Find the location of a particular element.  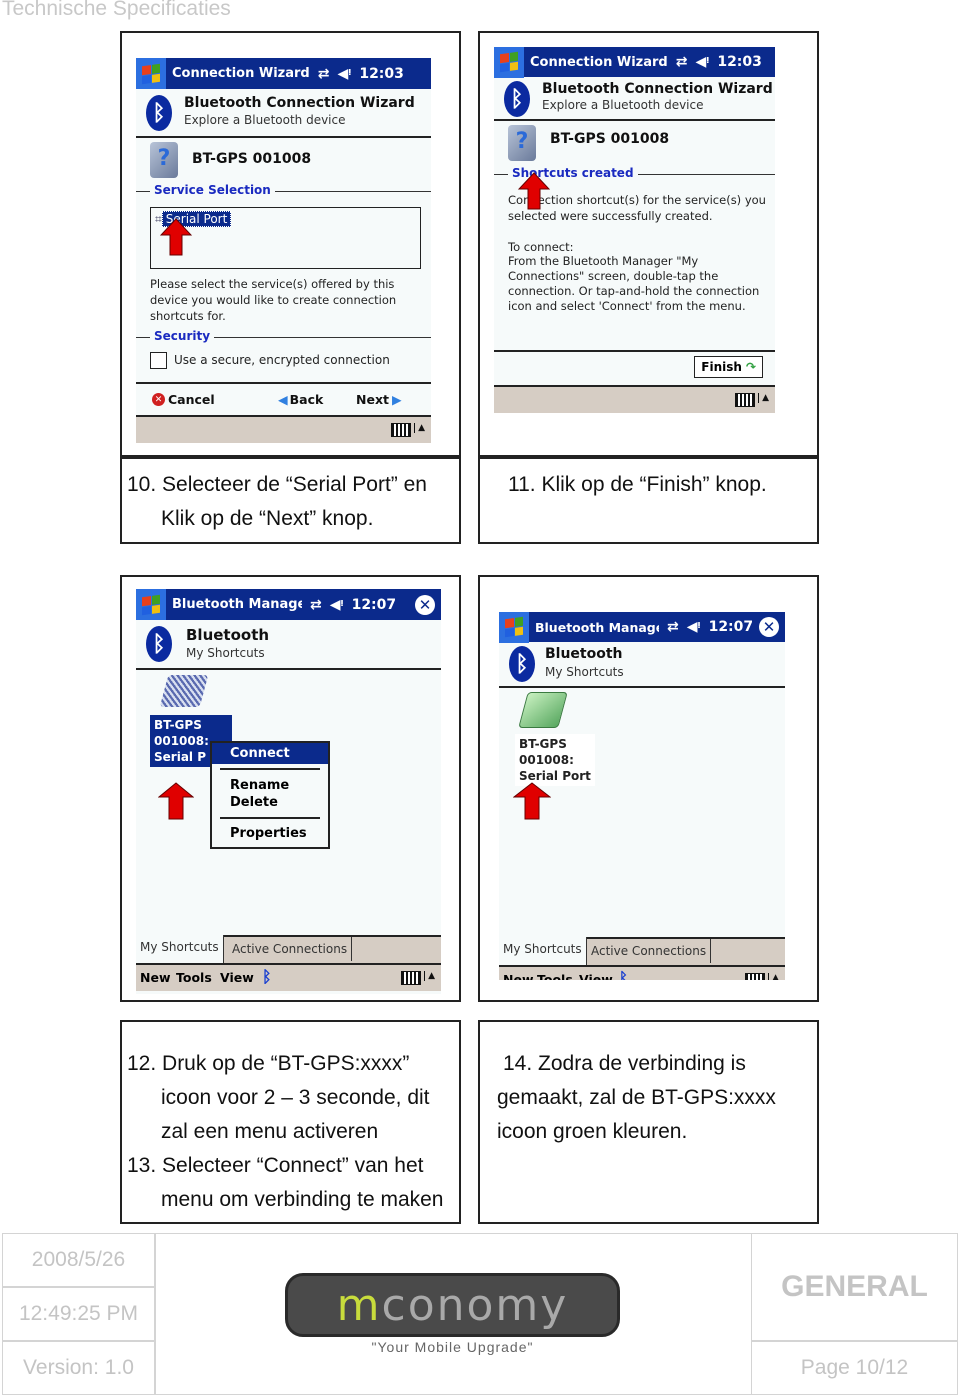

command-bar: ✕ Cancel ◀ Back Next ▶ is located at coordinates (283, 400).